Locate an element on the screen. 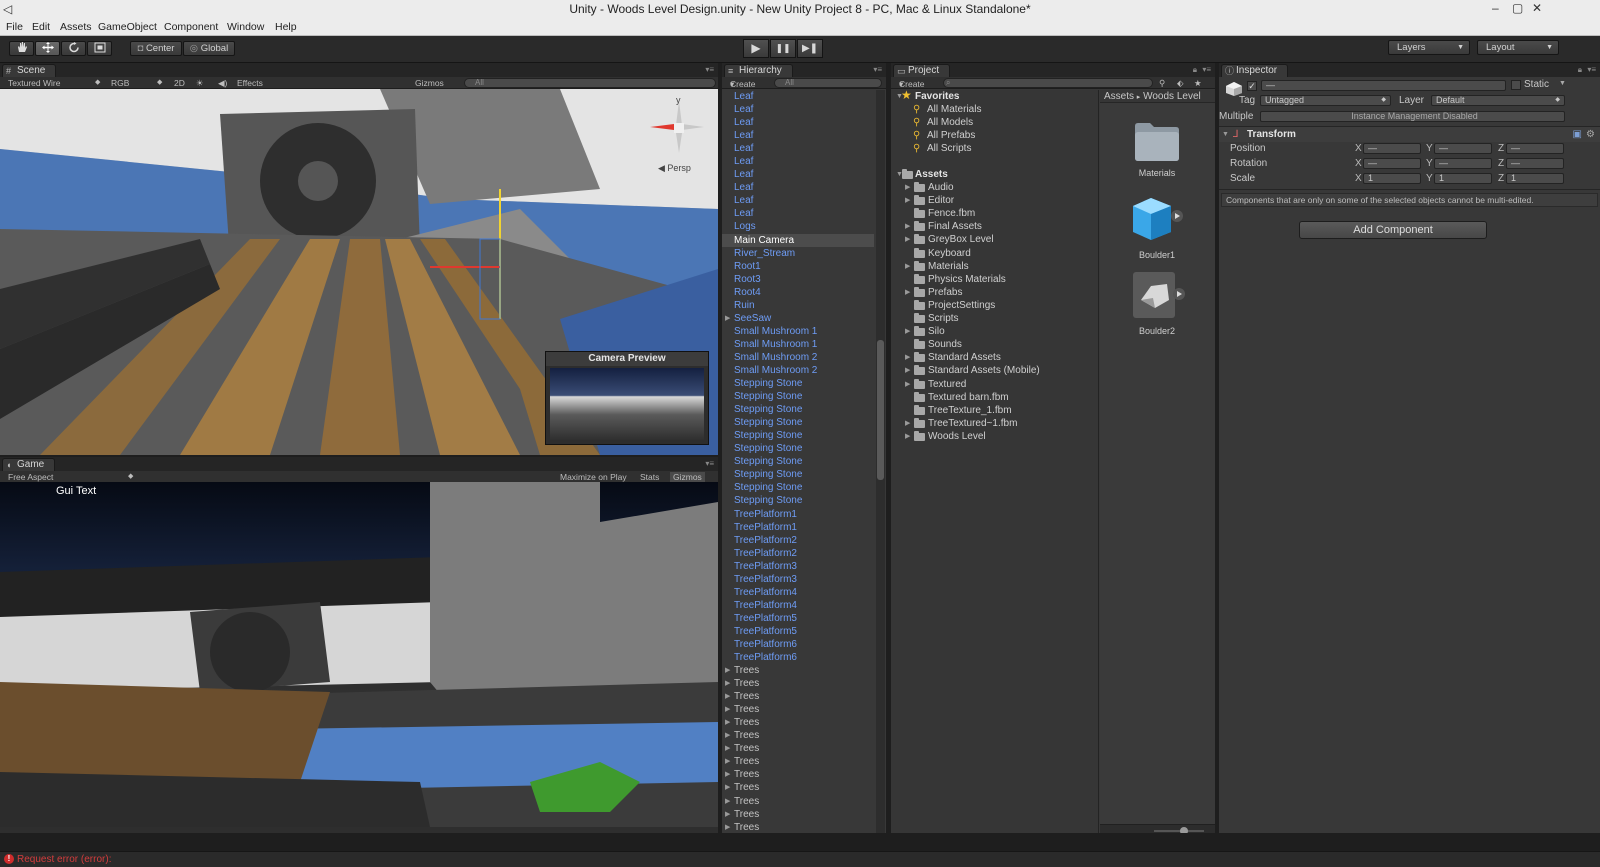 The height and width of the screenshot is (867, 1600). favorite-item: ⚲ All Materials is located at coordinates (991, 109).